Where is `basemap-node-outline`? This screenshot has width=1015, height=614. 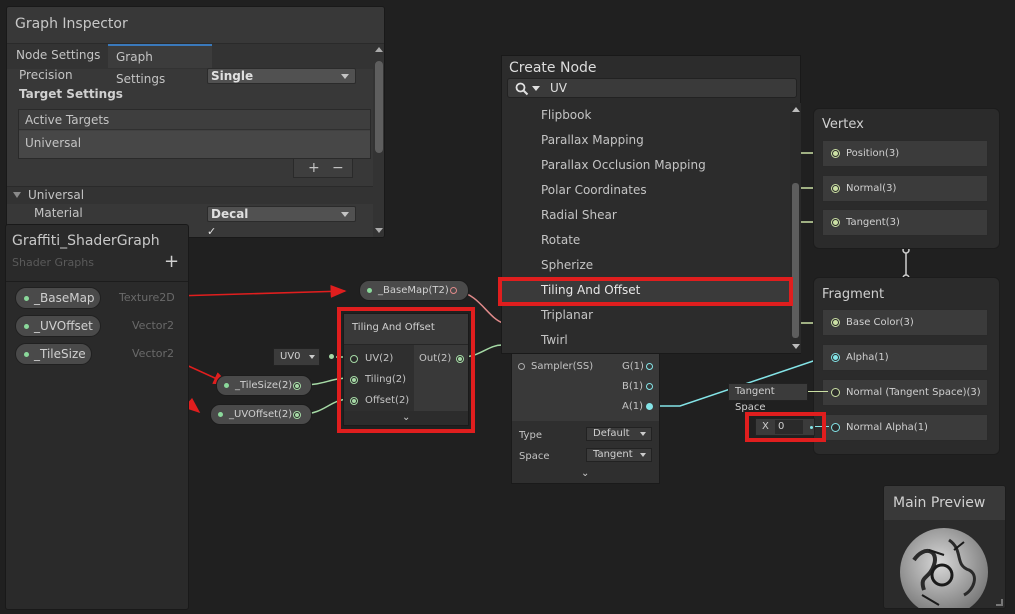
basemap-node-outline is located at coordinates (411, 290).